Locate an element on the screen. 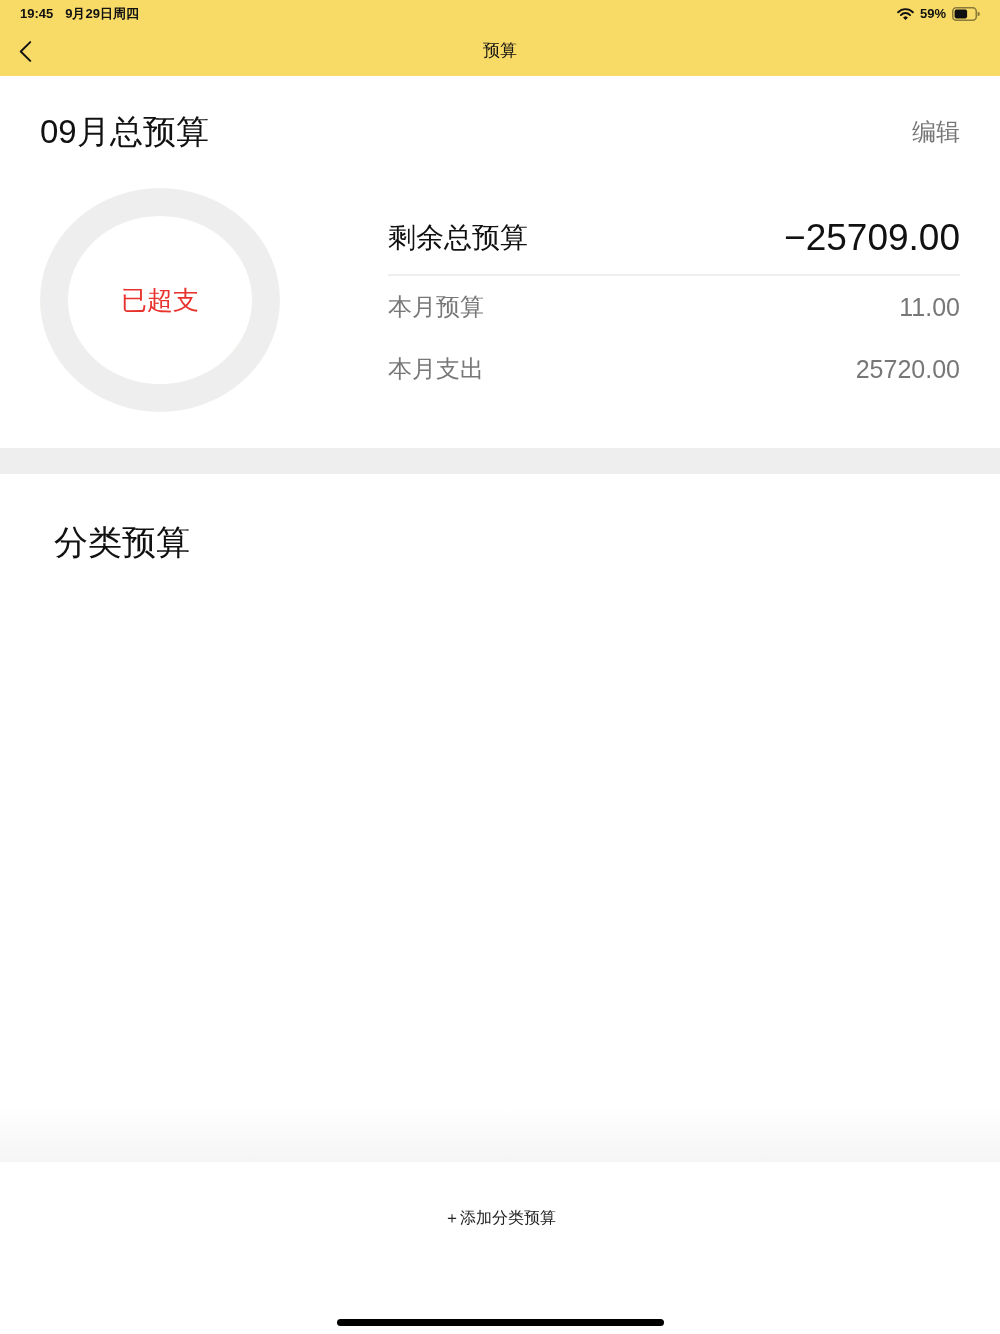 The image size is (1000, 1334). edit-button: 编辑 is located at coordinates (936, 132).